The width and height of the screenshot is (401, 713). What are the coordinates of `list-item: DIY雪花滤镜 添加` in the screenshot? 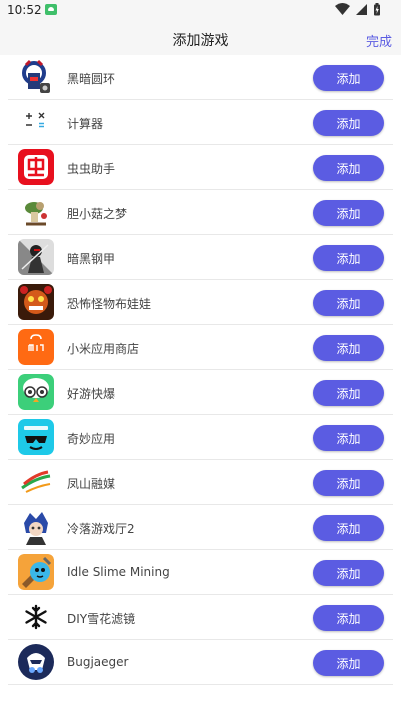 It's located at (200, 617).